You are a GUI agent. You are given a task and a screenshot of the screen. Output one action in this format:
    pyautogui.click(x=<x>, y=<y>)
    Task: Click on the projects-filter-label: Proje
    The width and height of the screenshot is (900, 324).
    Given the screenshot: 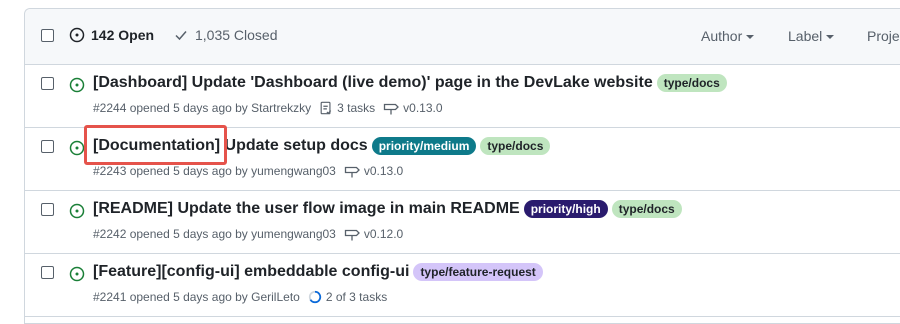 What is the action you would take?
    pyautogui.click(x=883, y=36)
    